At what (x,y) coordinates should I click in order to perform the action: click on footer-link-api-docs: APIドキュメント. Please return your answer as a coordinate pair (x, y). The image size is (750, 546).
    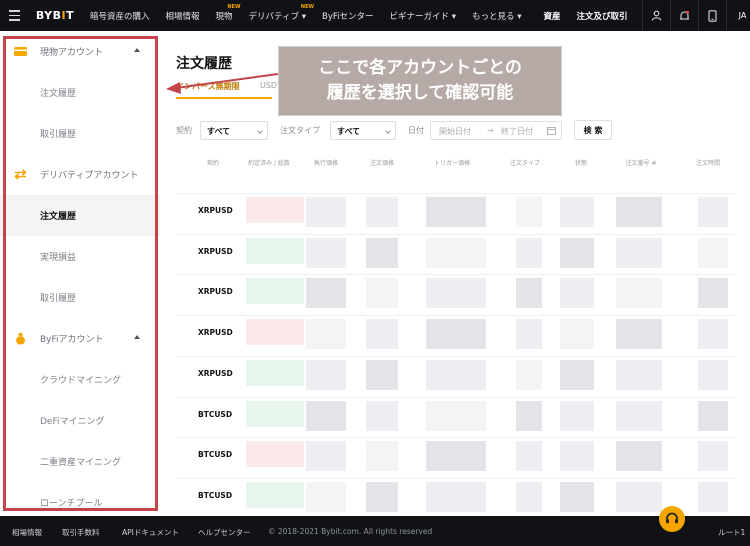
    Looking at the image, I should click on (150, 532).